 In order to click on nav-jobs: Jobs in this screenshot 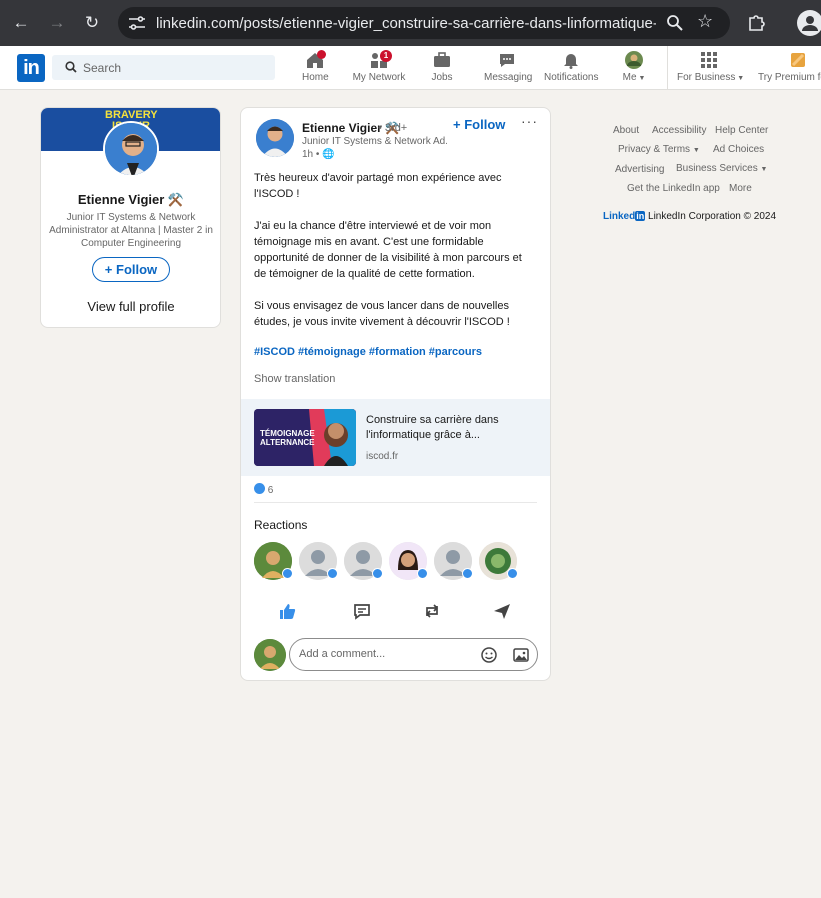, I will do `click(442, 66)`.